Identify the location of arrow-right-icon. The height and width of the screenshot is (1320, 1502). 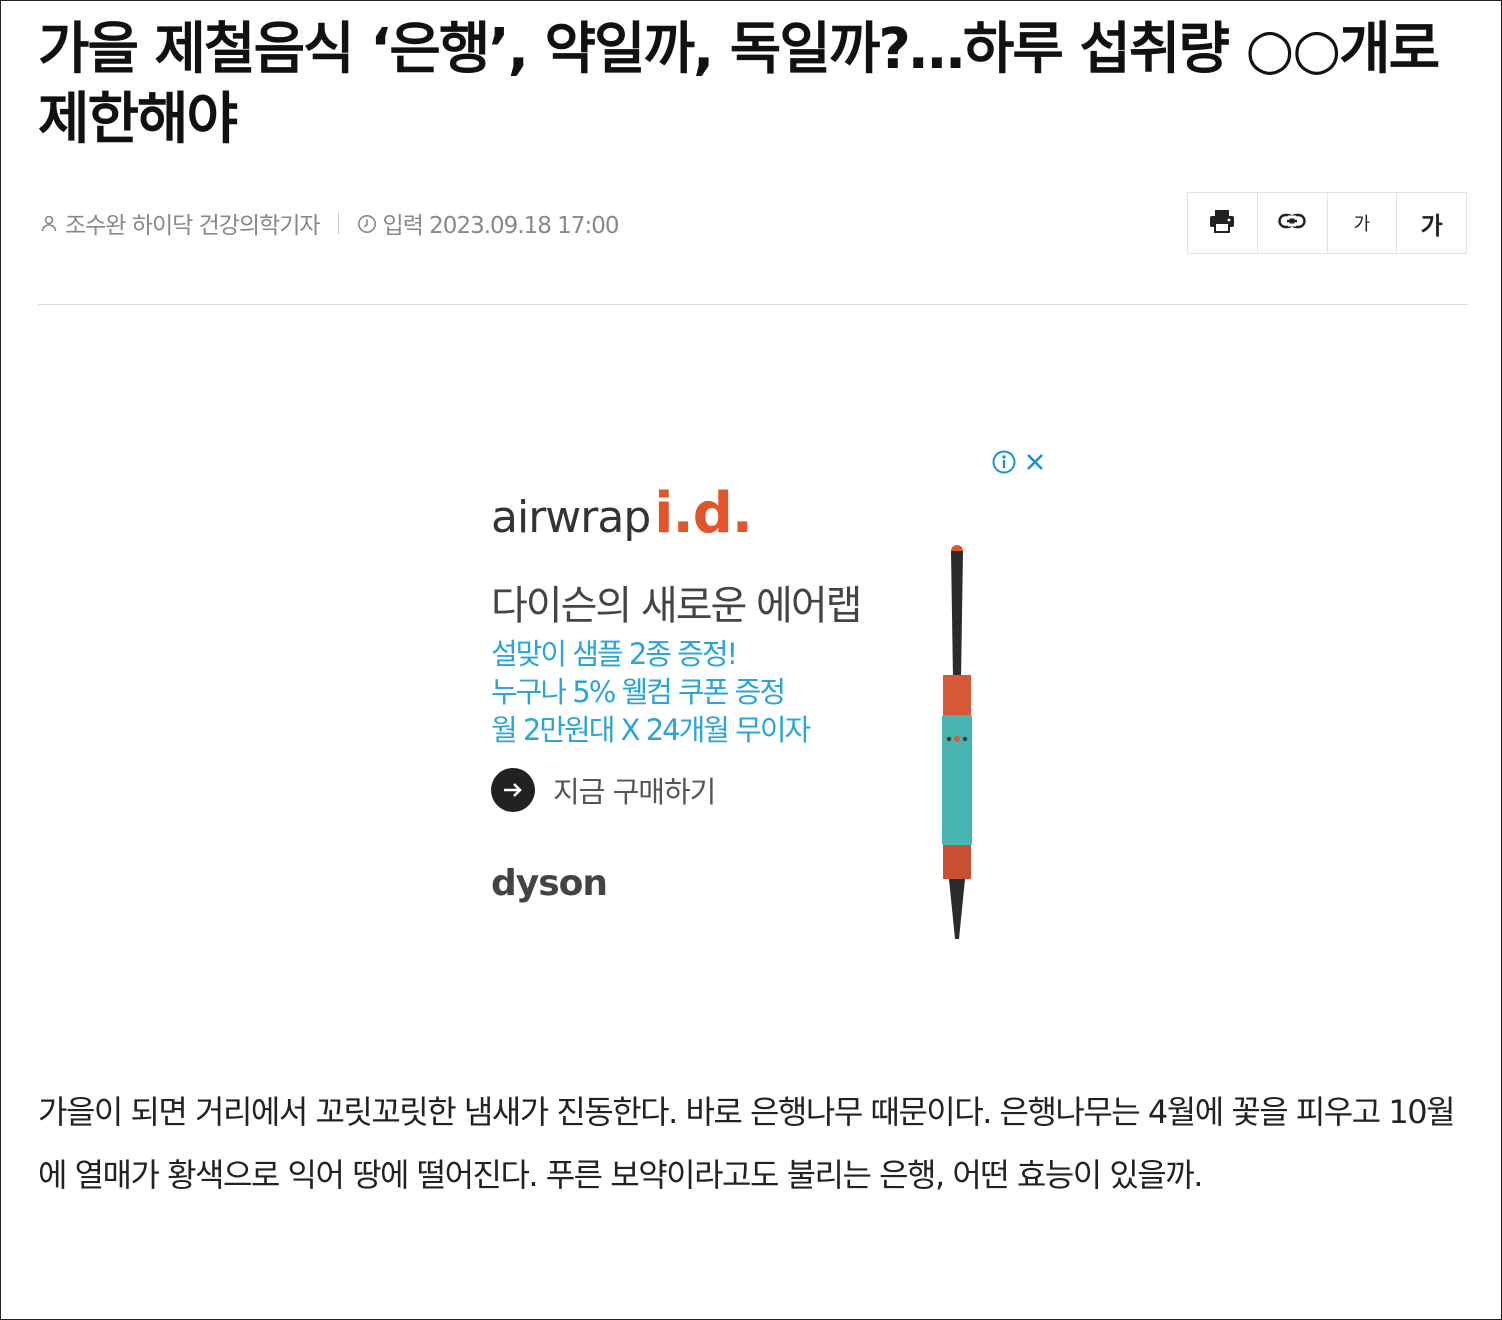
(513, 790).